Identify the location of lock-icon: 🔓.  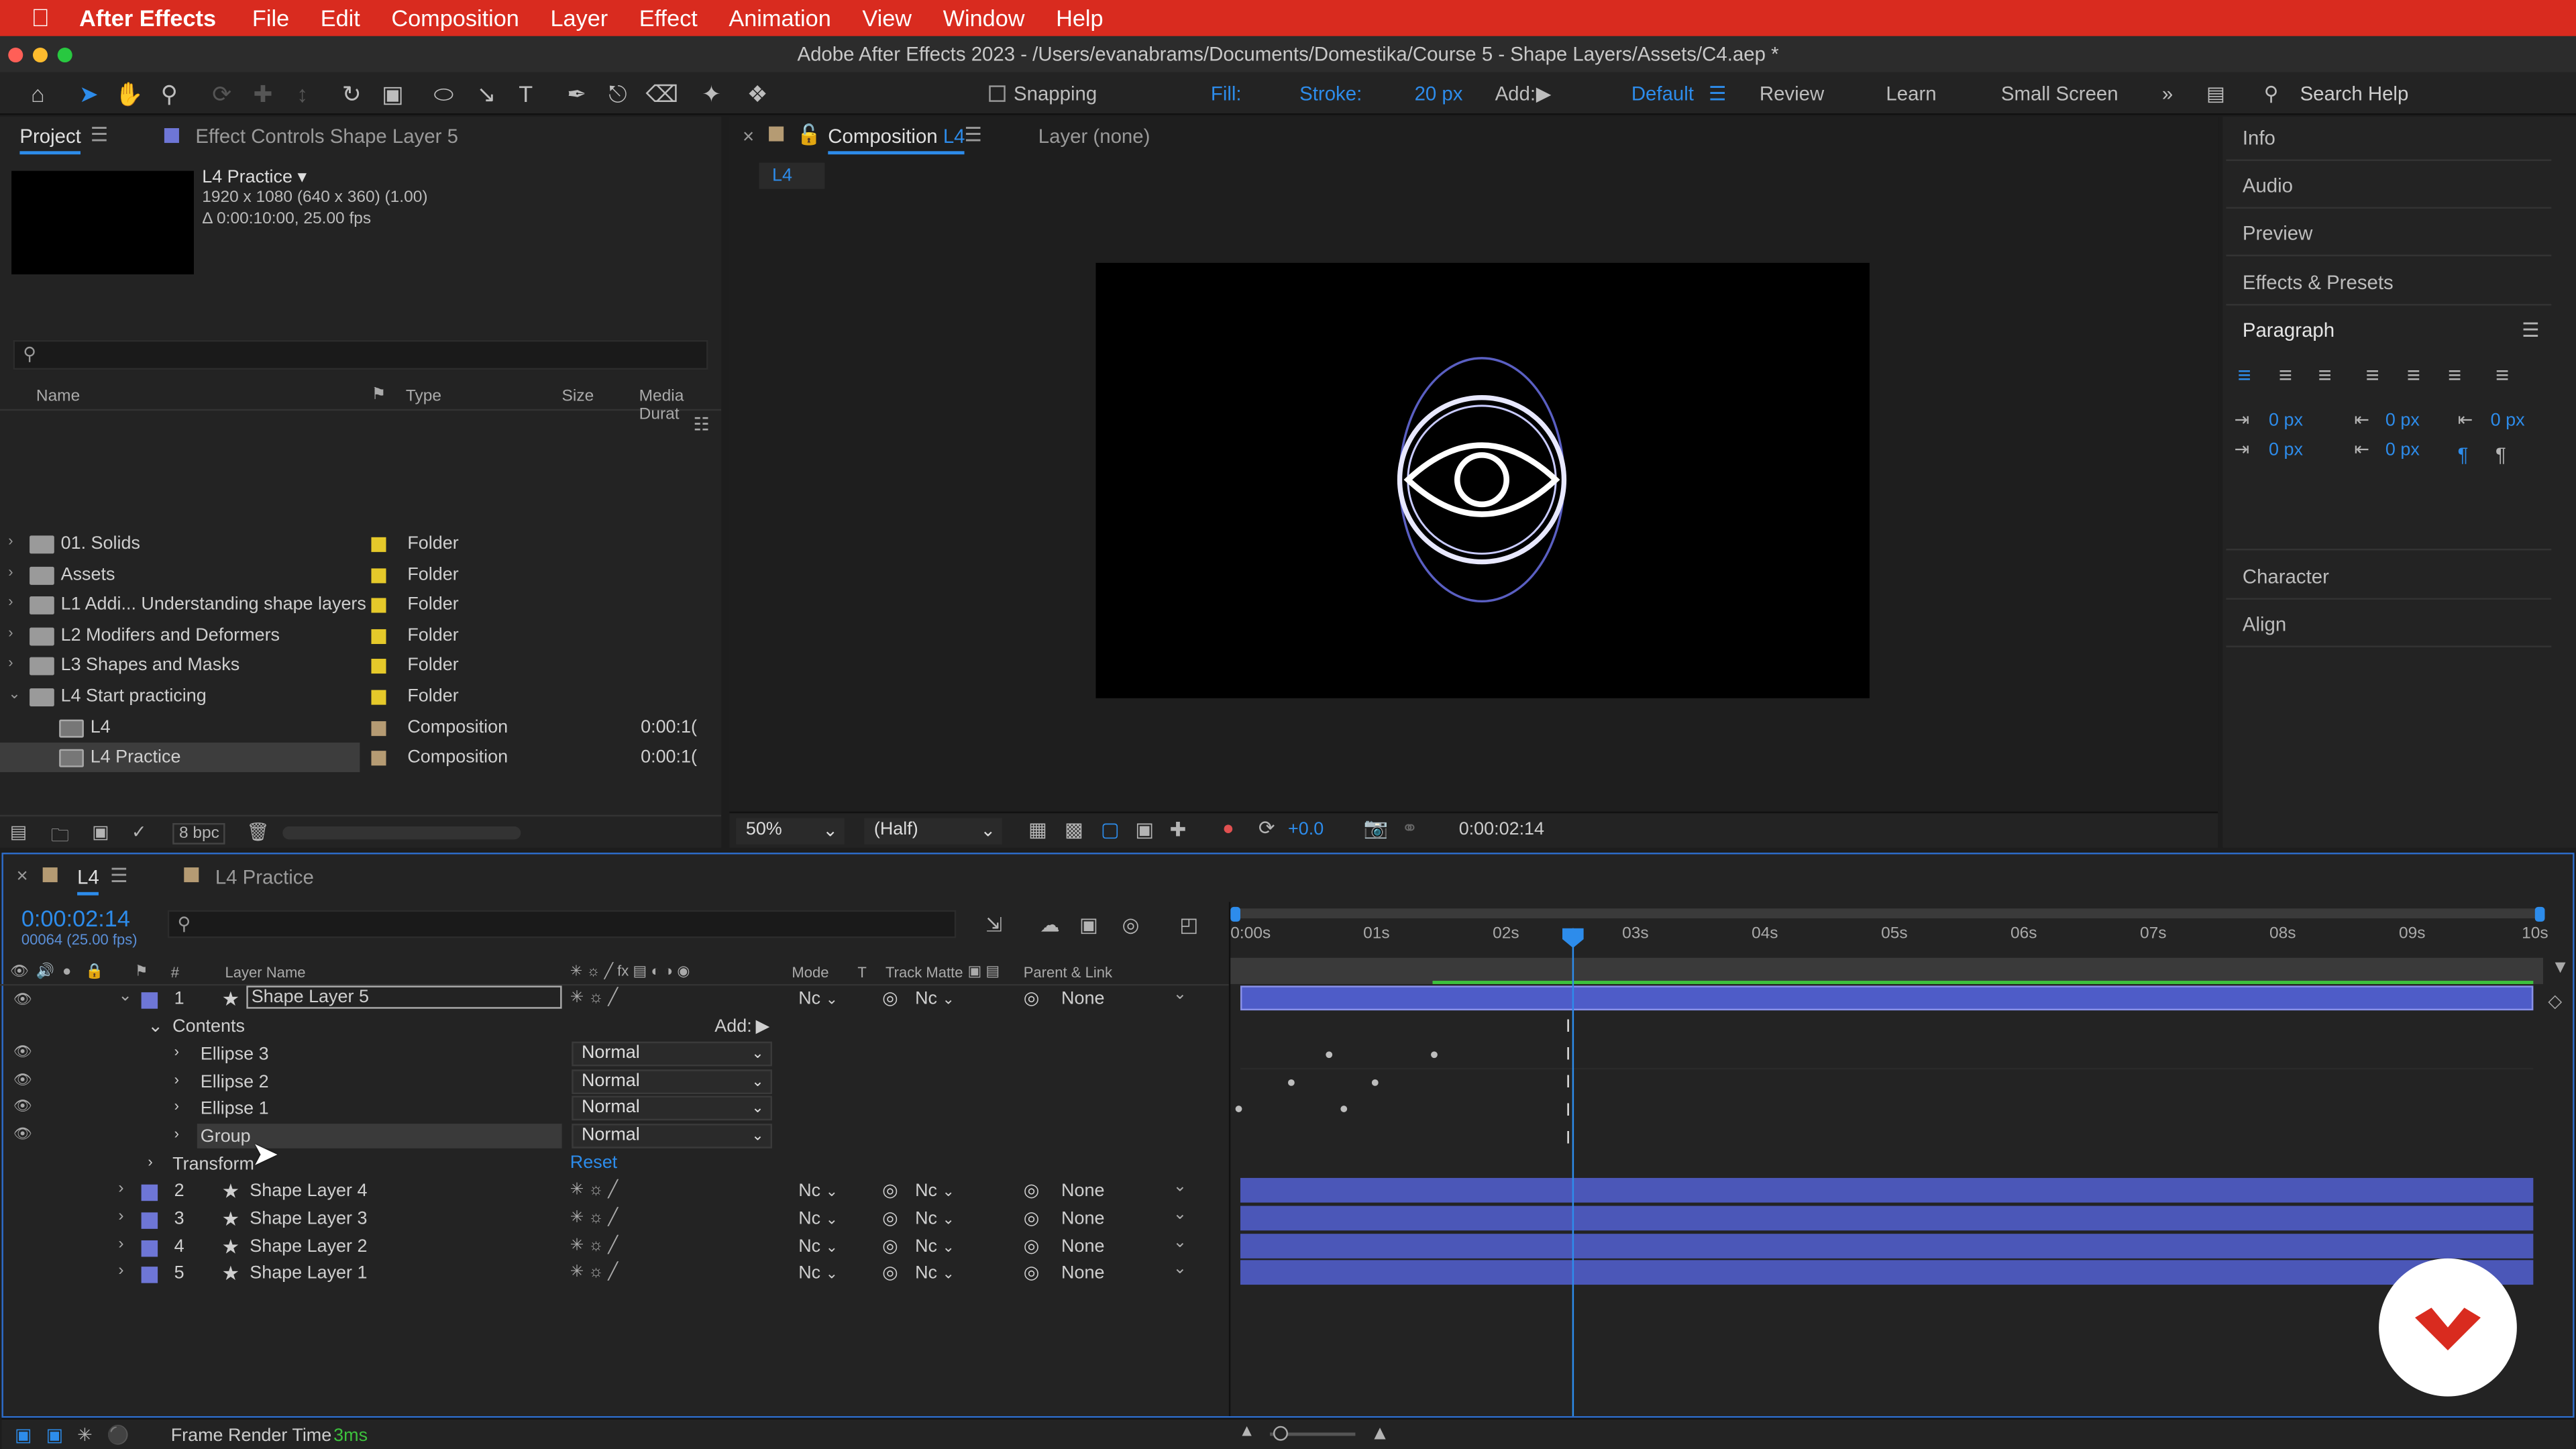
(809, 134).